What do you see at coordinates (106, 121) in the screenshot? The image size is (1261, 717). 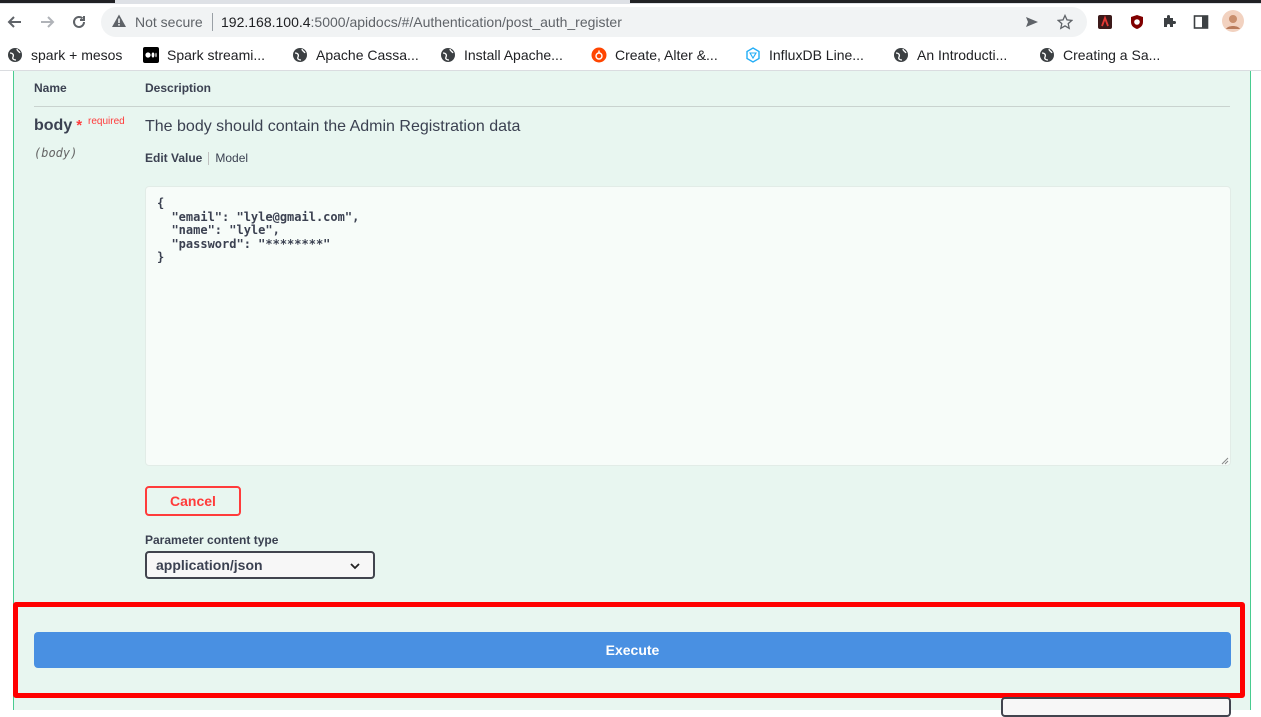 I see `required-label: required` at bounding box center [106, 121].